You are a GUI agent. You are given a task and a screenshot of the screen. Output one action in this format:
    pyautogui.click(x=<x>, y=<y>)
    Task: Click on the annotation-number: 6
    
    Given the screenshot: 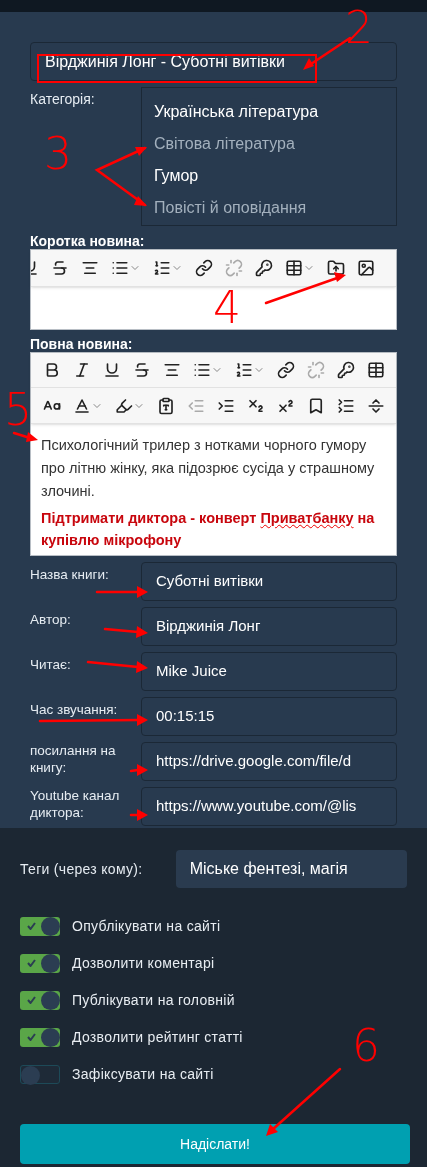 What is the action you would take?
    pyautogui.click(x=366, y=1046)
    